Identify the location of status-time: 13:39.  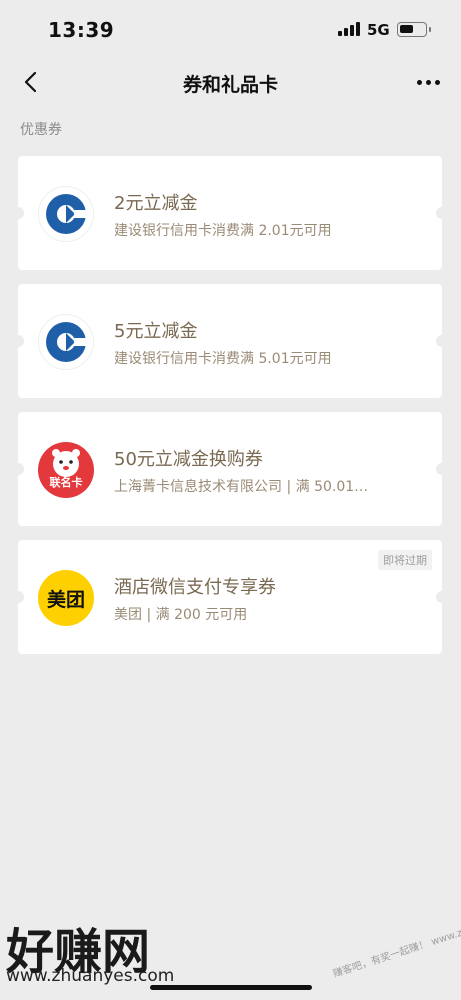
(81, 30).